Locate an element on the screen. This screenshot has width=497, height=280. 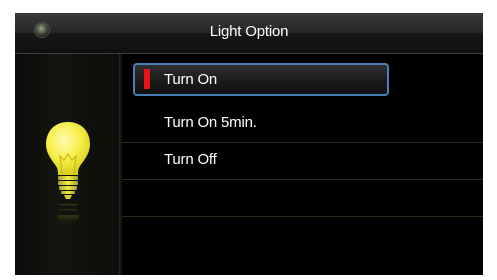
menu-item-empty is located at coordinates (302, 198).